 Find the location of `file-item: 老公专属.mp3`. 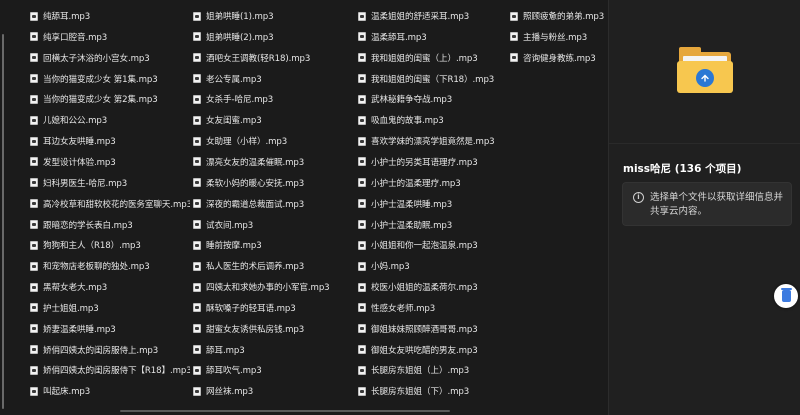

file-item: 老公专属.mp3 is located at coordinates (273, 79).